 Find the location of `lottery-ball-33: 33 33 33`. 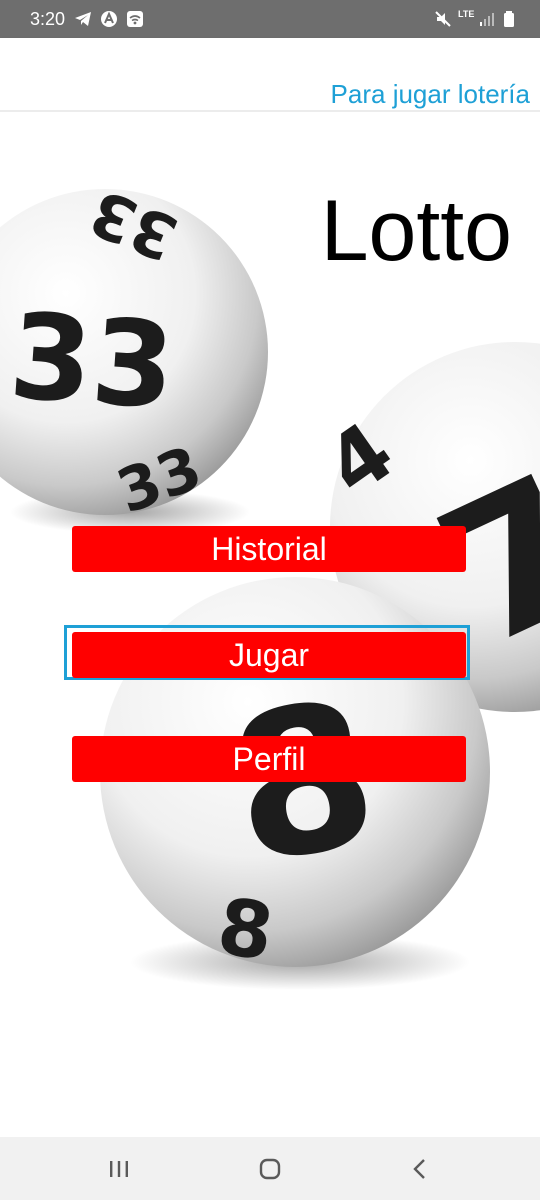

lottery-ball-33: 33 33 33 is located at coordinates (134, 351).